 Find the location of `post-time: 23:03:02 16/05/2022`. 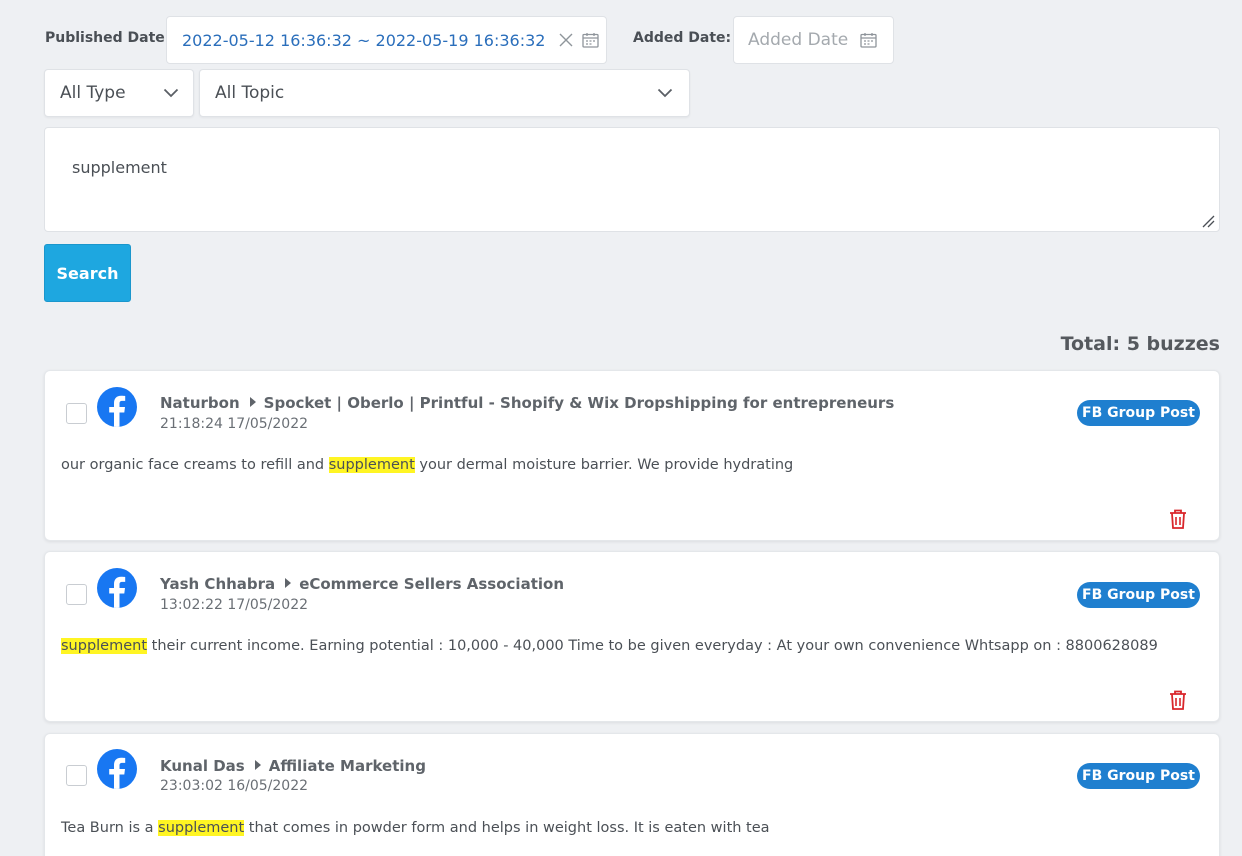

post-time: 23:03:02 16/05/2022 is located at coordinates (234, 786).